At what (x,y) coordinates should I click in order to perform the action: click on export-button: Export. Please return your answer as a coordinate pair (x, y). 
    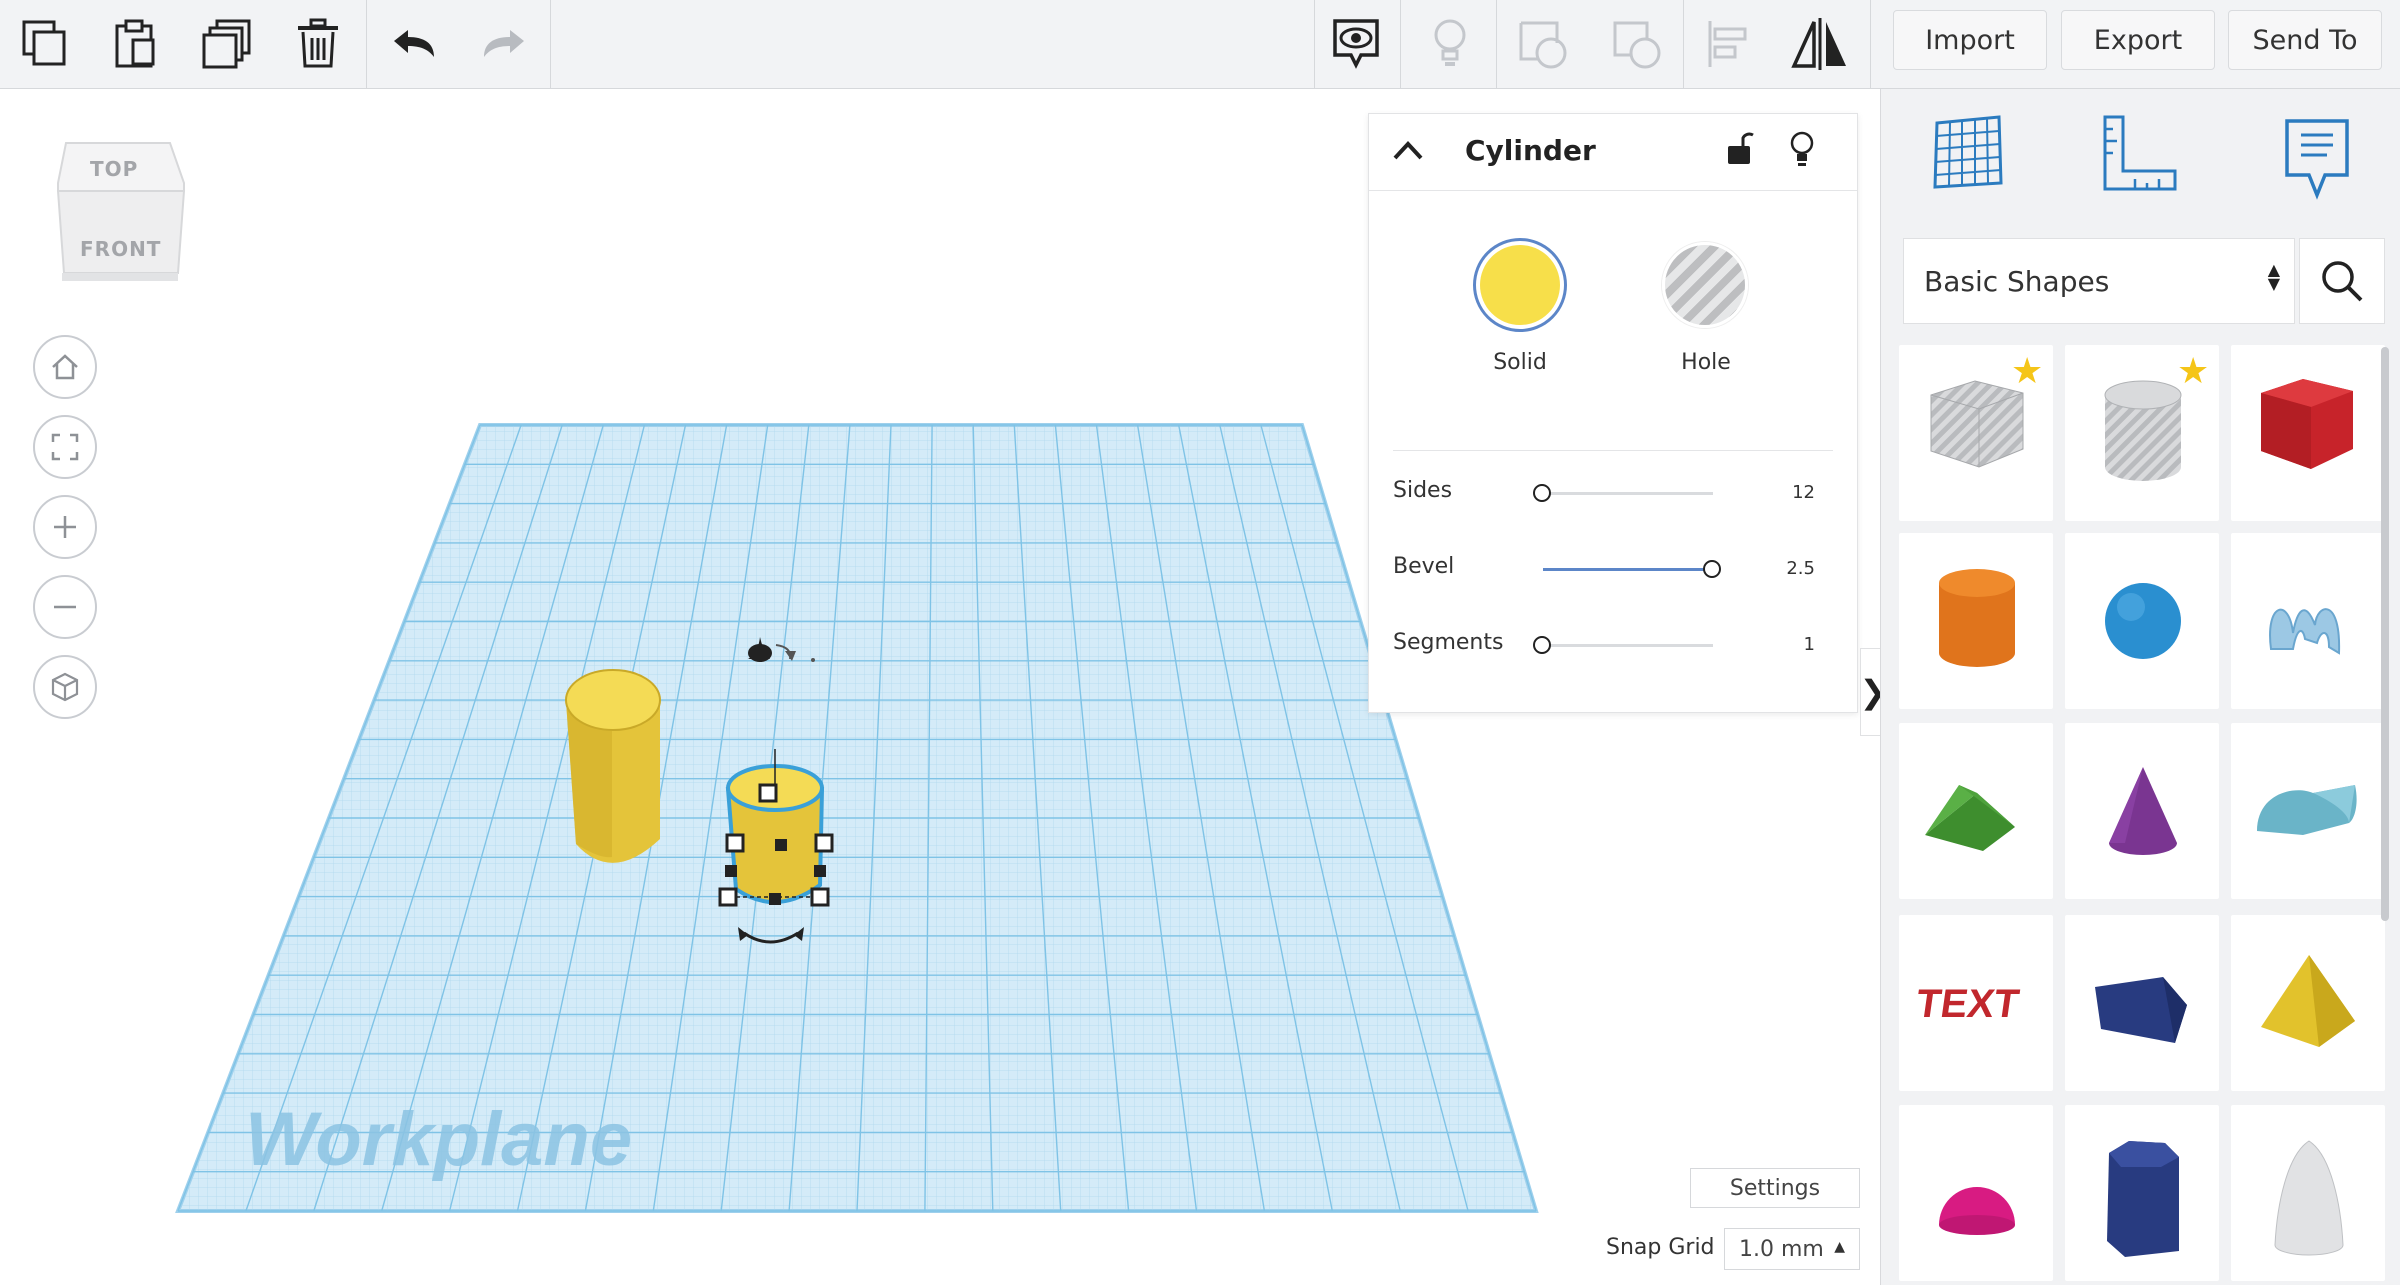
    Looking at the image, I should click on (2138, 40).